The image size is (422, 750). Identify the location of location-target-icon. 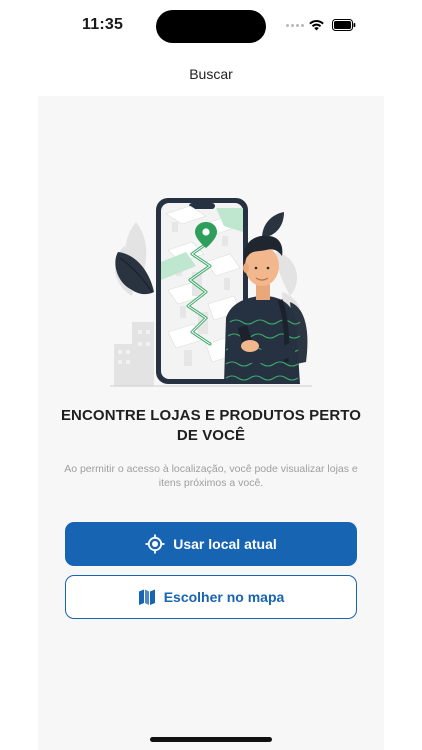
(155, 544).